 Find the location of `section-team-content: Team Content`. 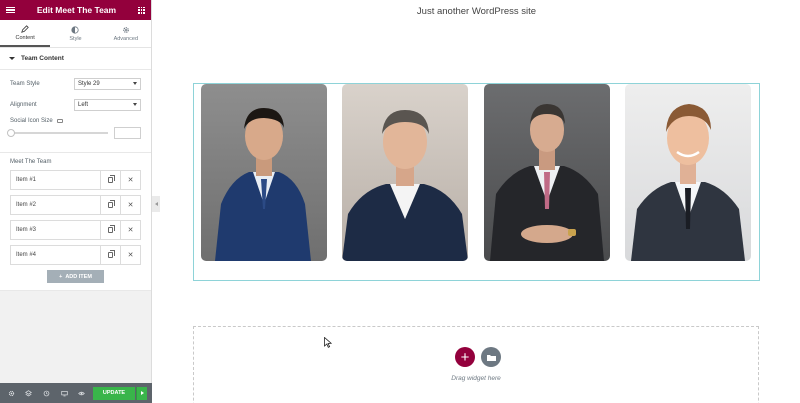

section-team-content: Team Content is located at coordinates (75, 59).